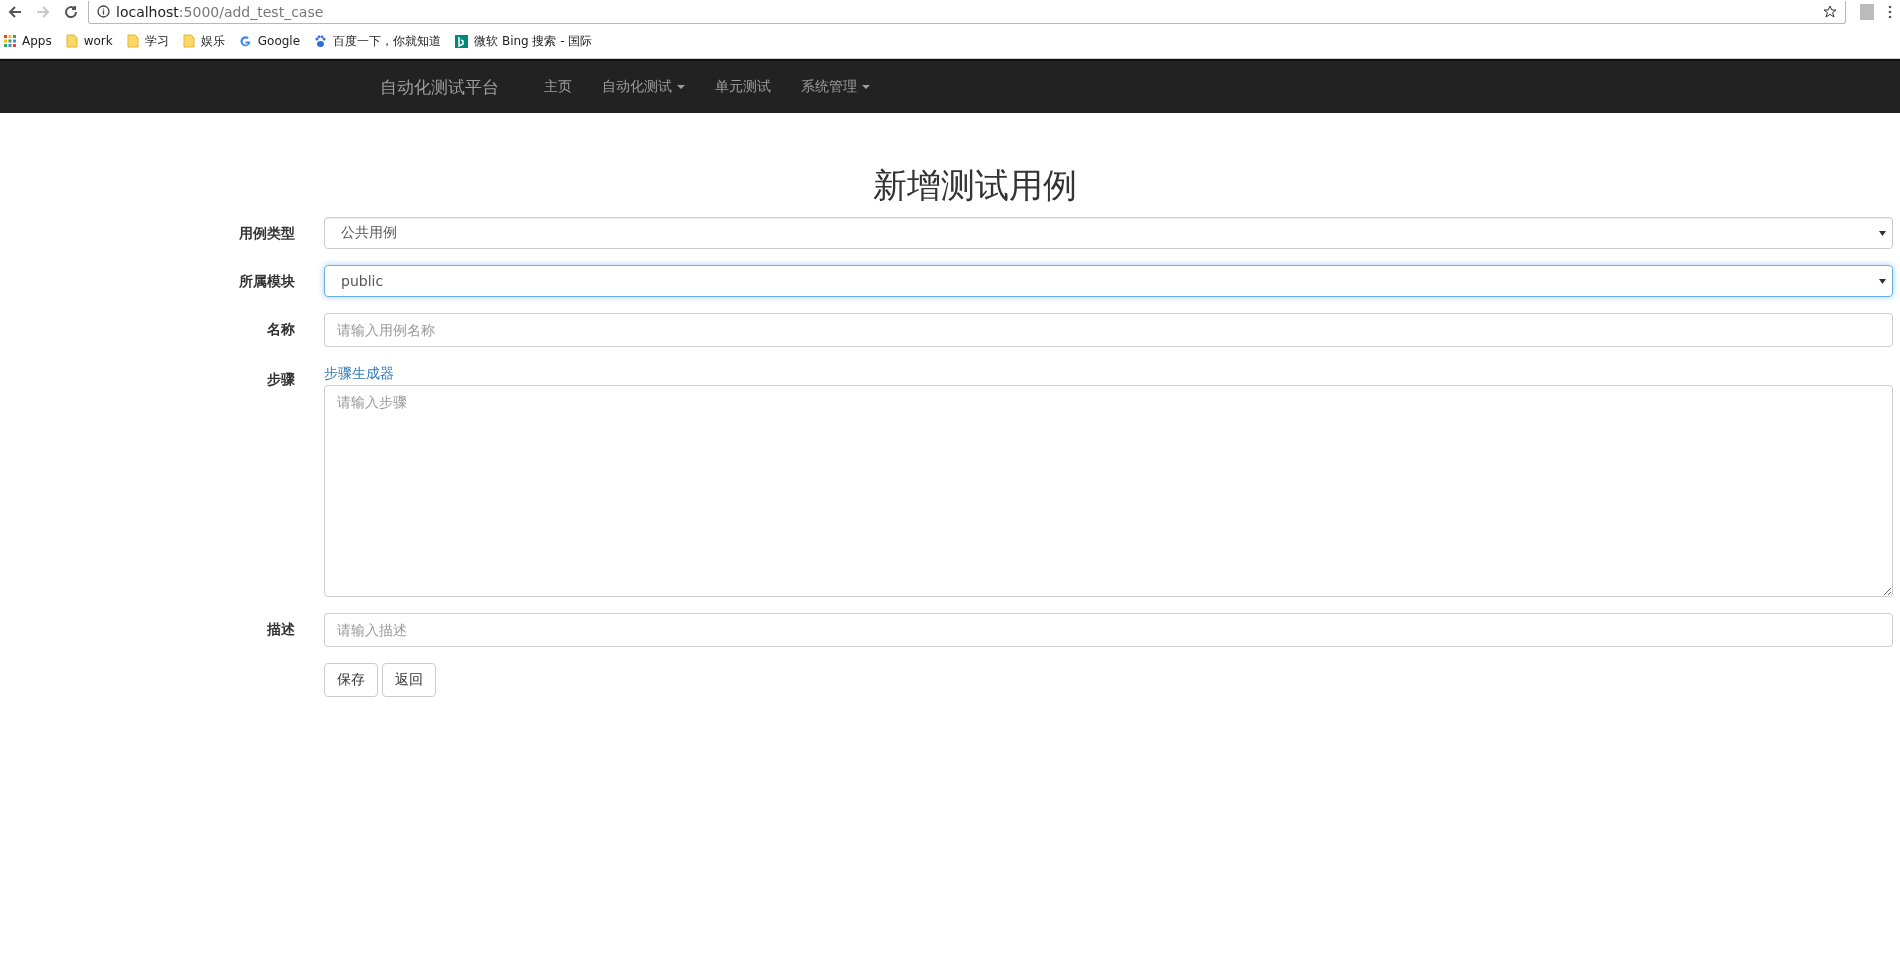 This screenshot has height=967, width=1900. I want to click on select-field: 公共用例, so click(1108, 233).